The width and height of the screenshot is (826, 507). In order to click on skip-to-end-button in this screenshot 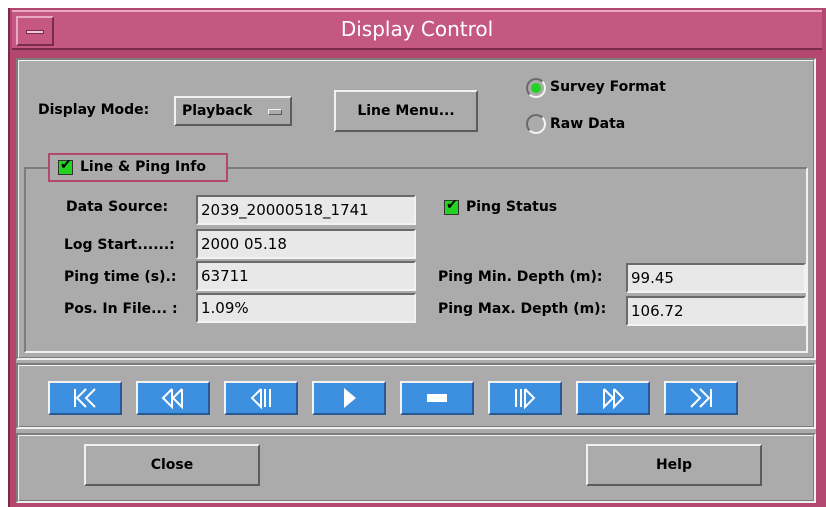, I will do `click(701, 398)`.